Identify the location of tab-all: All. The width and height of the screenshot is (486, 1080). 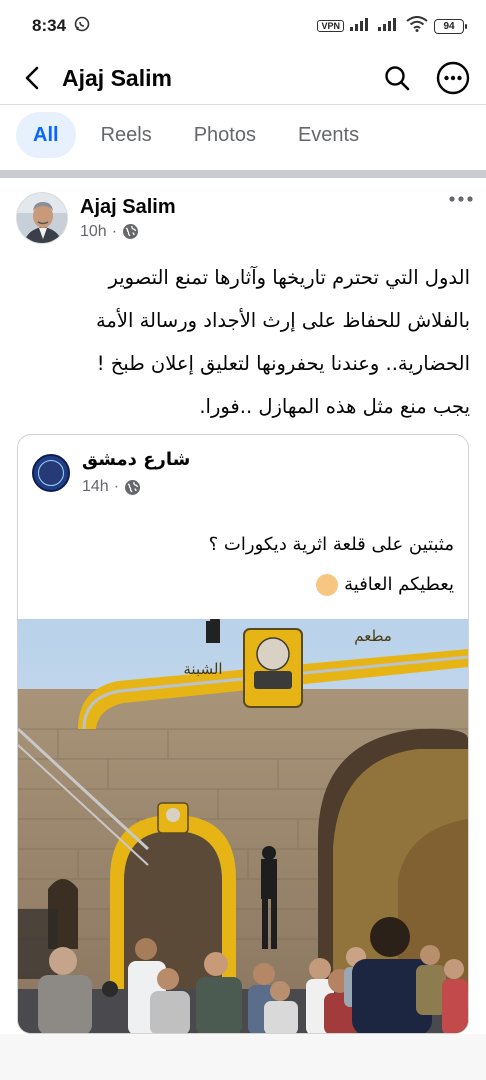
(46, 135).